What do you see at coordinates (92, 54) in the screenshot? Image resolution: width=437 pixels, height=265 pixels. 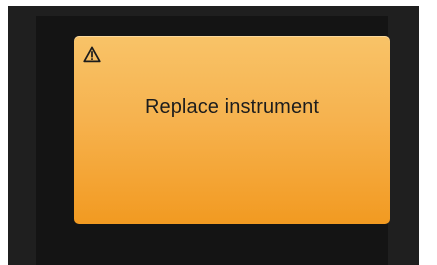 I see `warning-triangle-icon` at bounding box center [92, 54].